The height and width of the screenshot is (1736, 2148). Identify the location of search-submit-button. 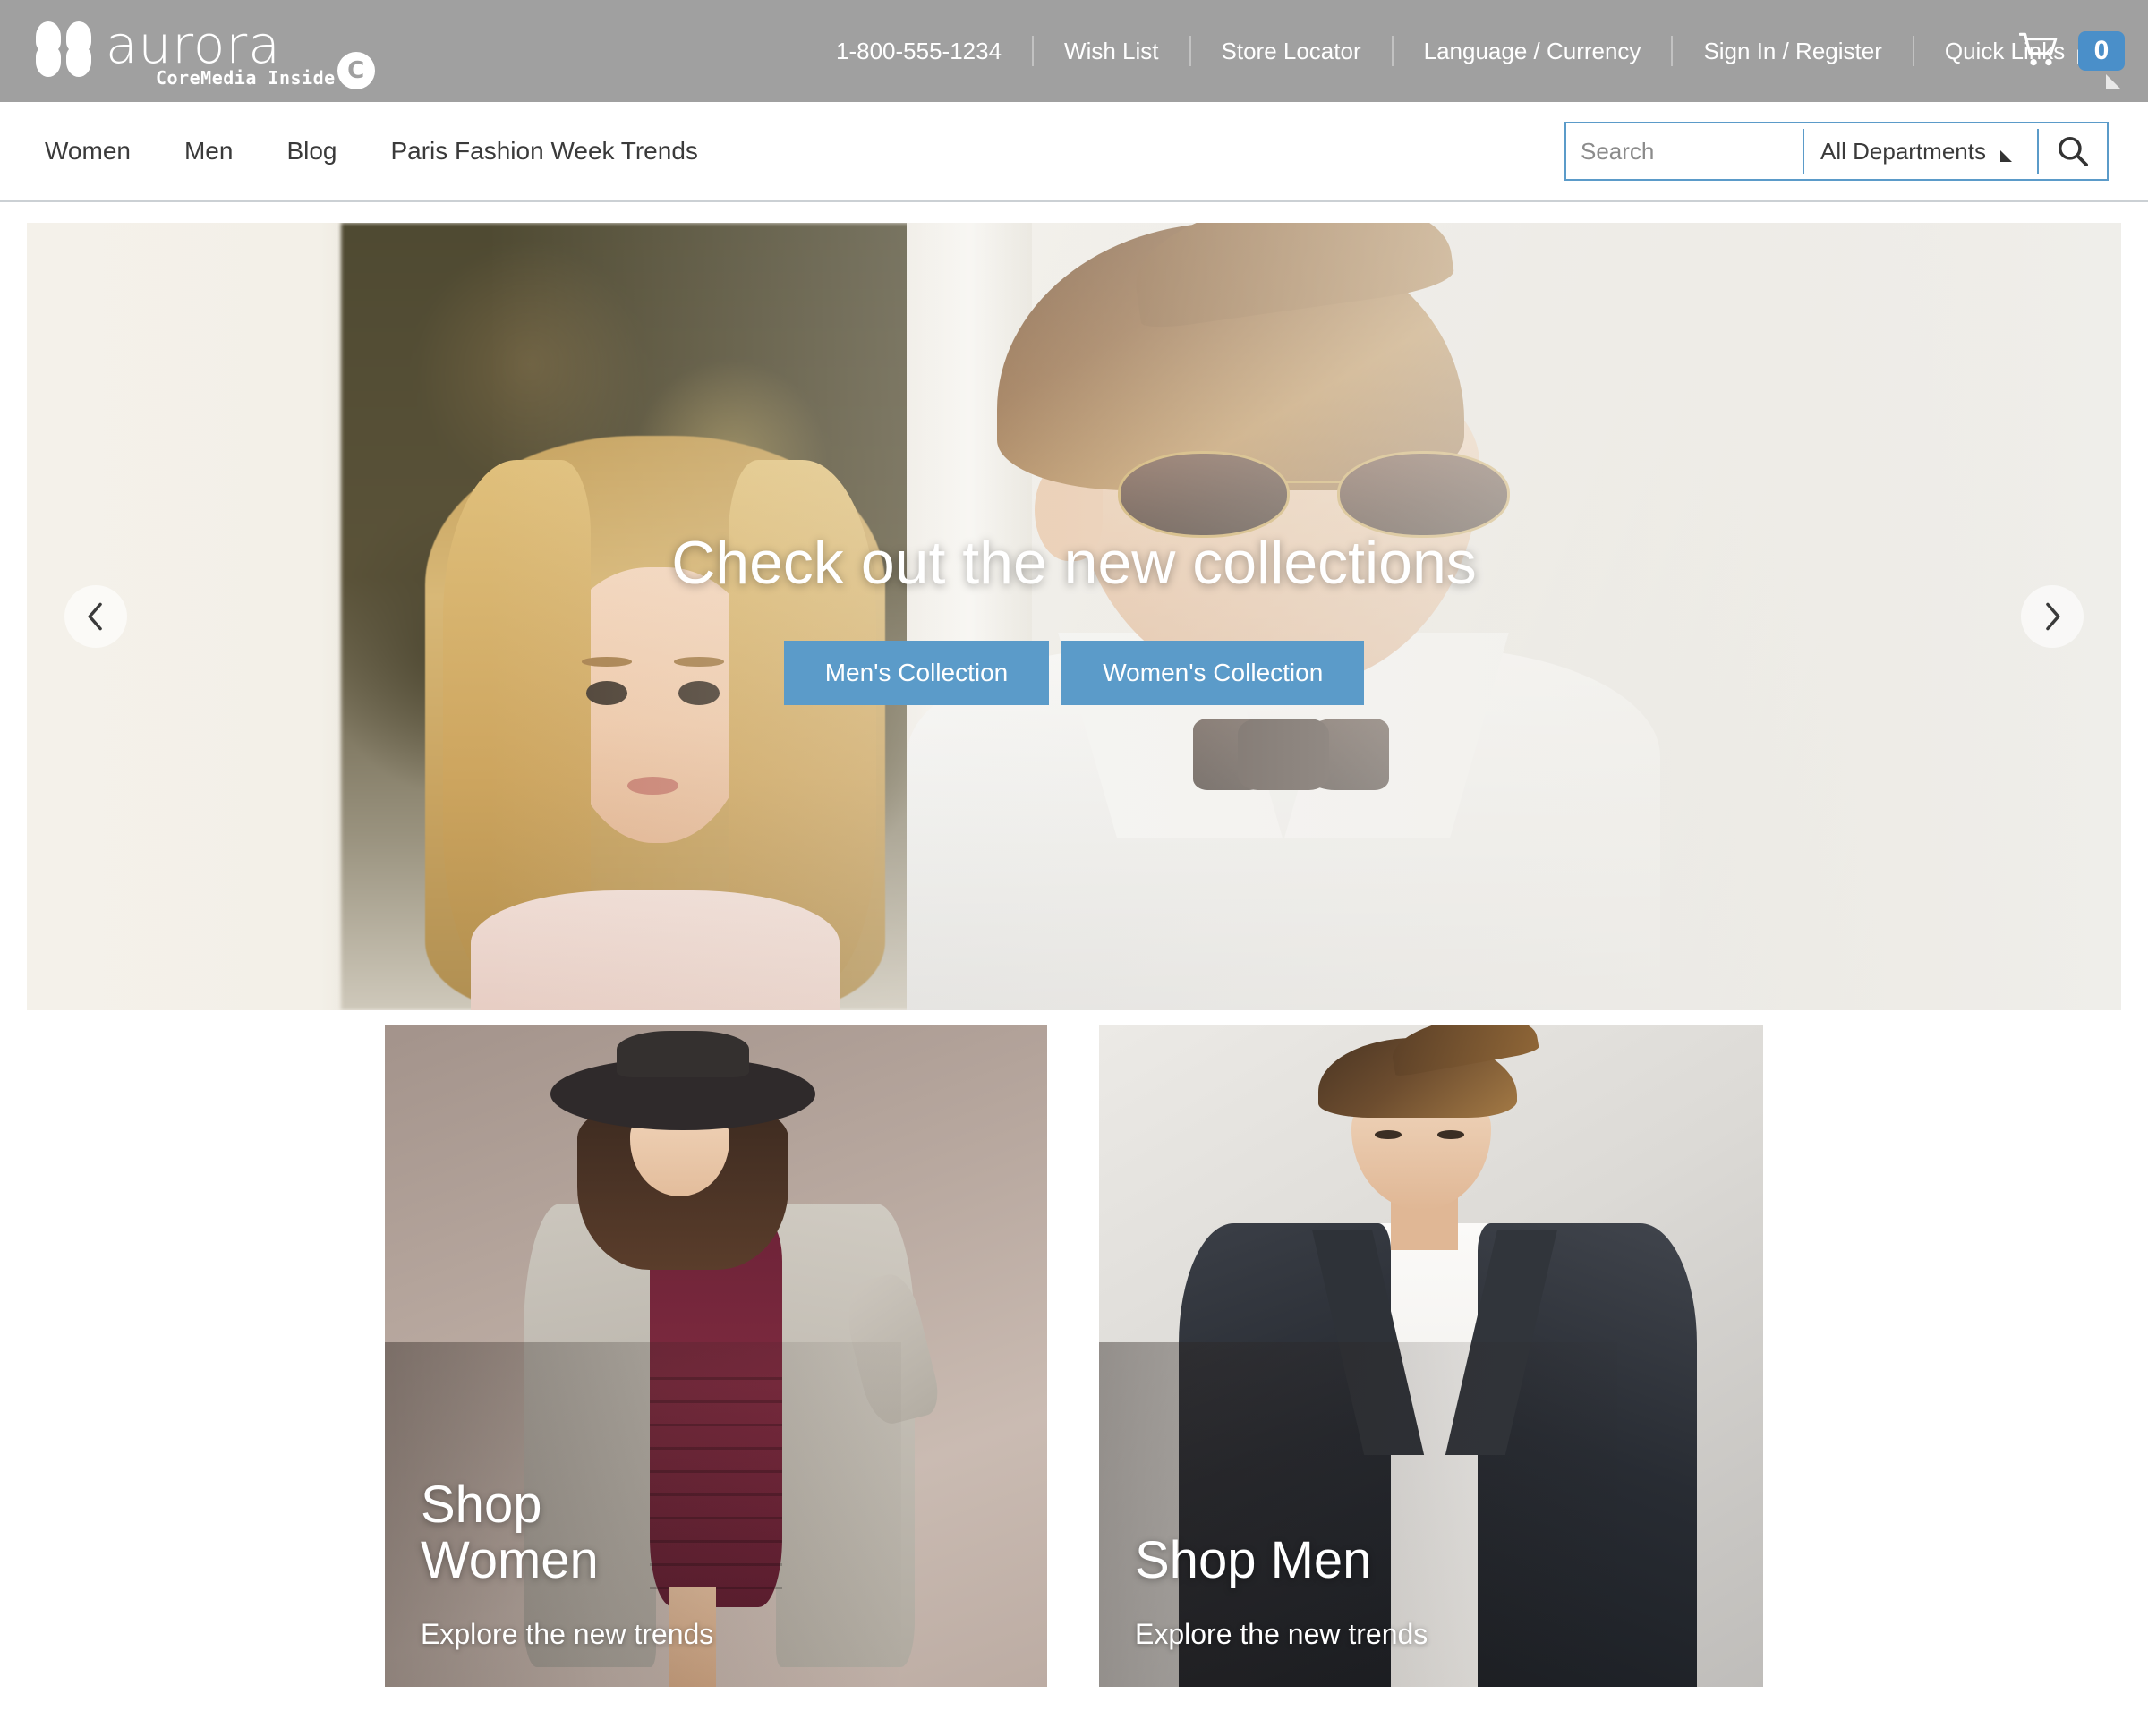
(2073, 151).